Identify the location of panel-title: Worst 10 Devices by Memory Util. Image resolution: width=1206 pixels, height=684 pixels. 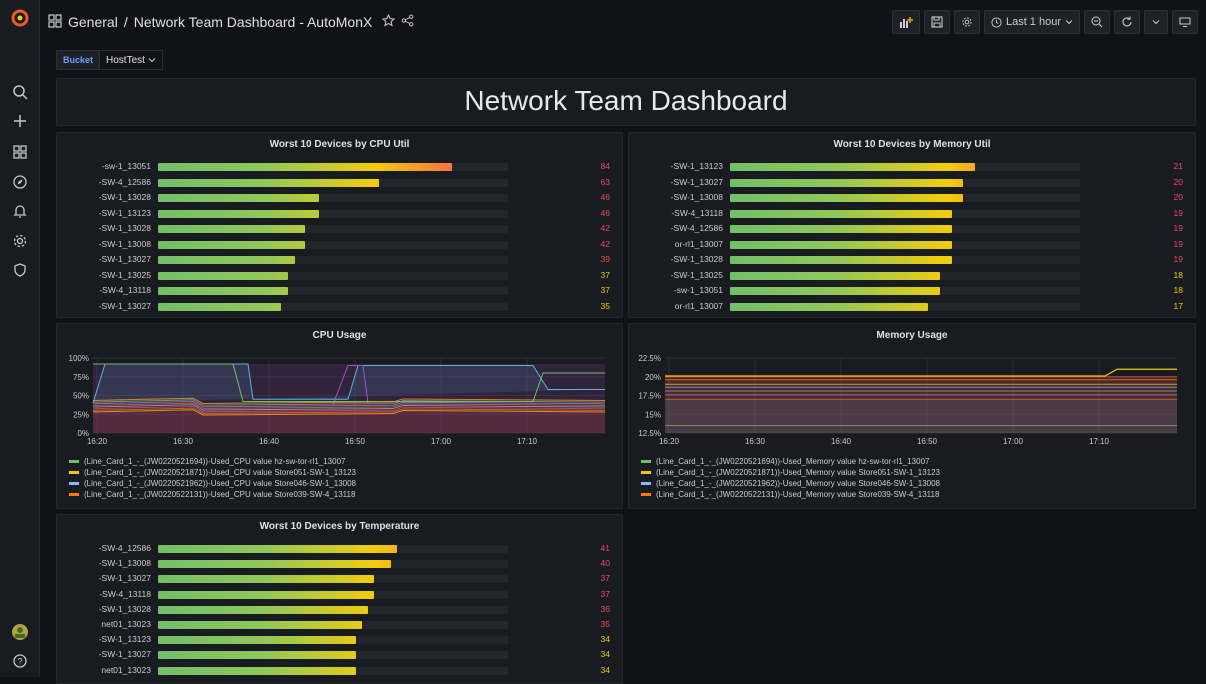
(912, 144).